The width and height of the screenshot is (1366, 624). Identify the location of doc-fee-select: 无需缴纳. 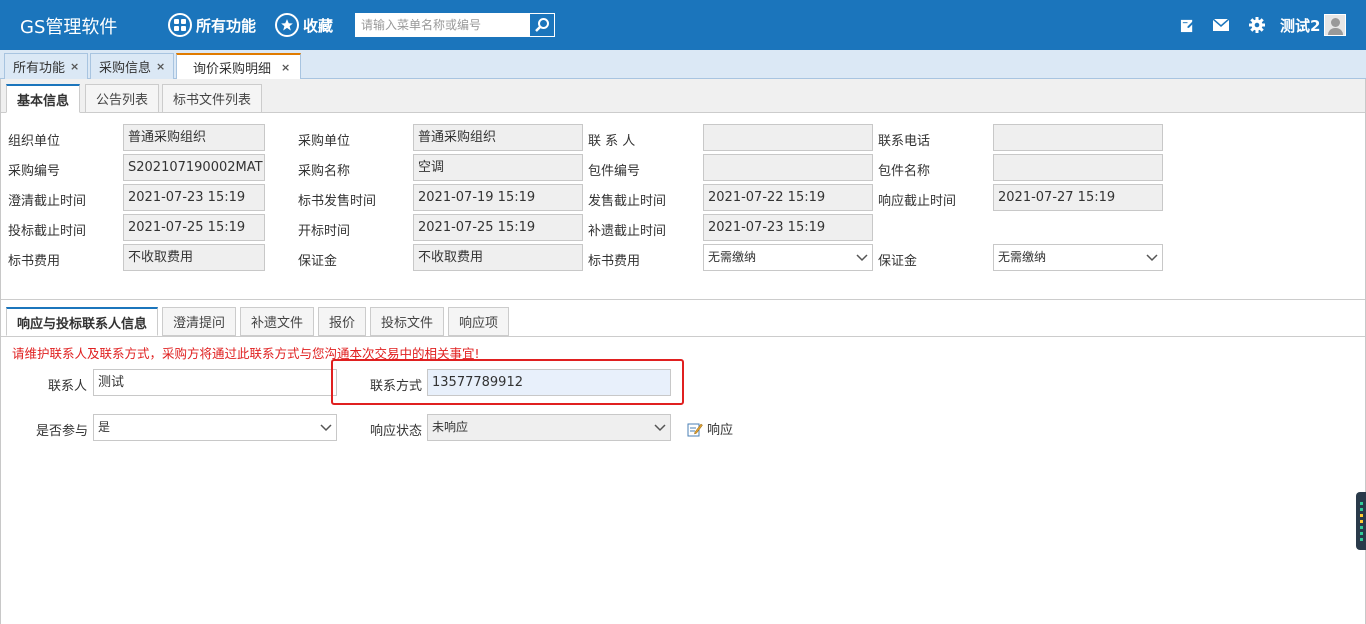
(788, 257).